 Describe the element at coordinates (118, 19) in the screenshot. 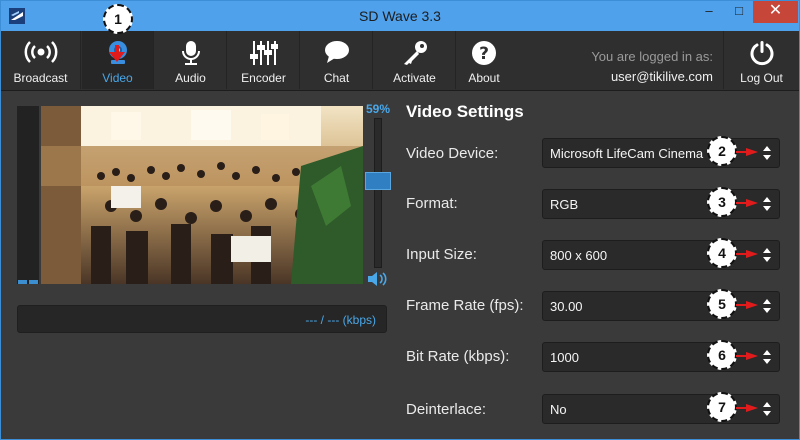

I see `callout-1: 1` at that location.